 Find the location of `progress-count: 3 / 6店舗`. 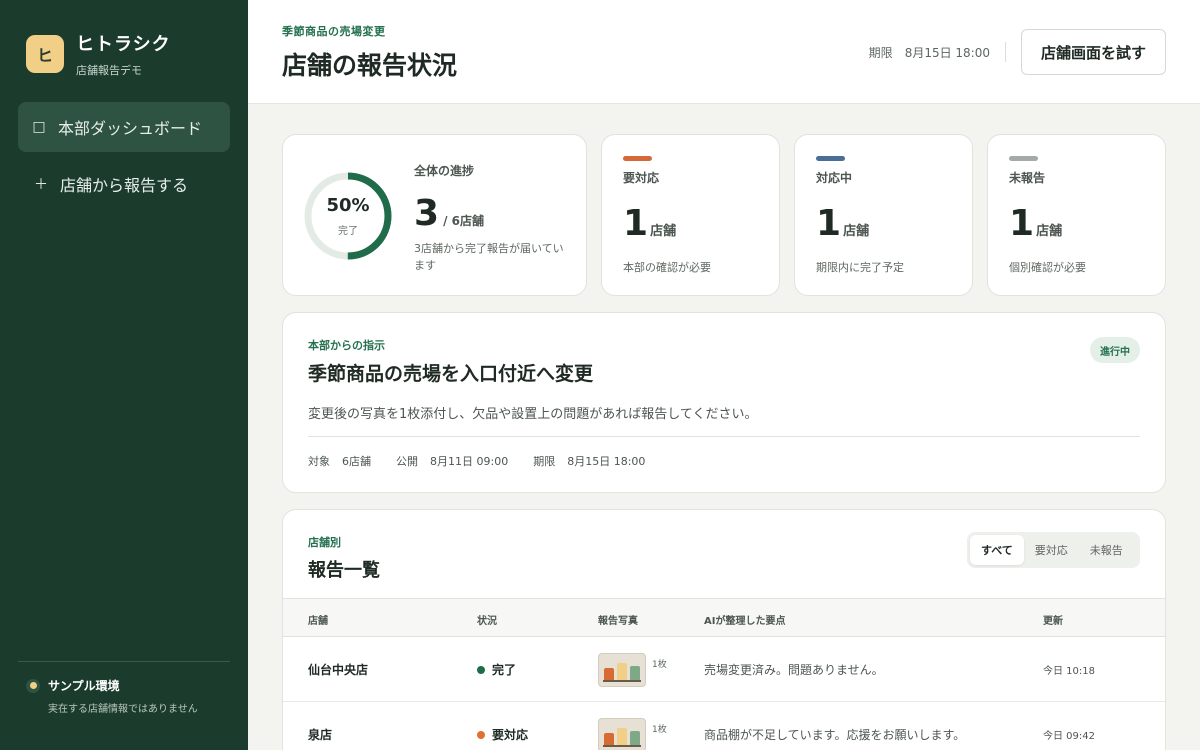

progress-count: 3 / 6店舗 is located at coordinates (449, 213).